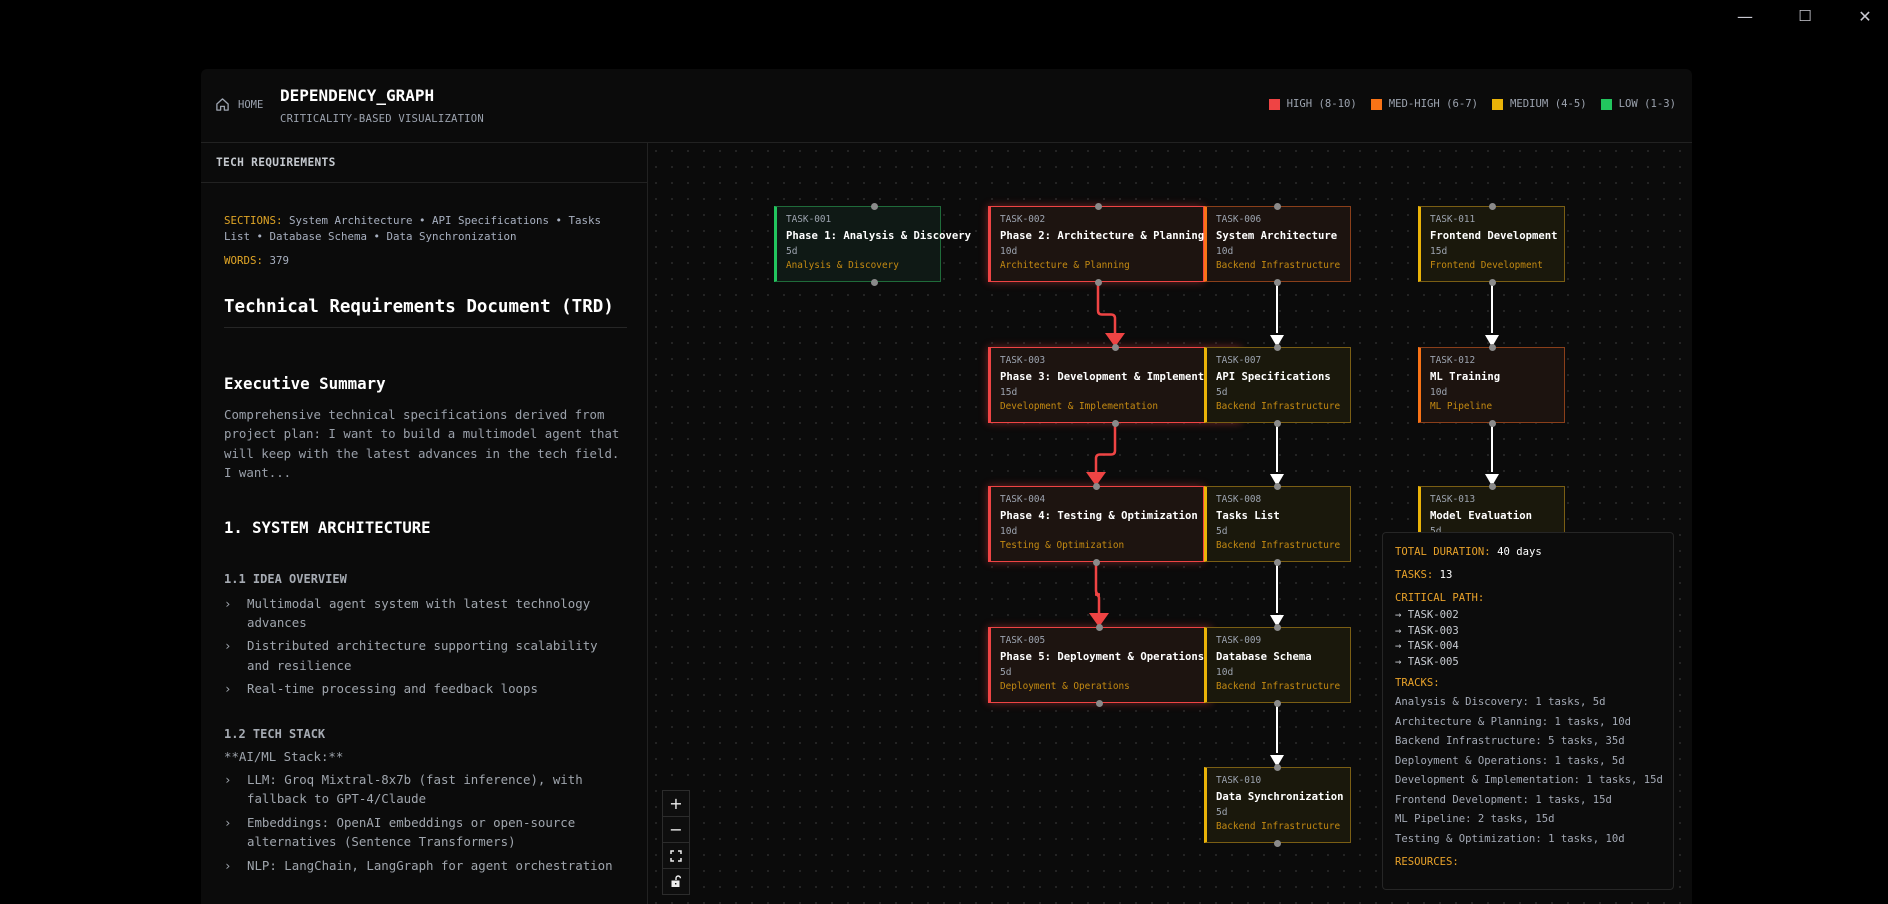  Describe the element at coordinates (1264, 657) in the screenshot. I see `task-title: Database Schema` at that location.